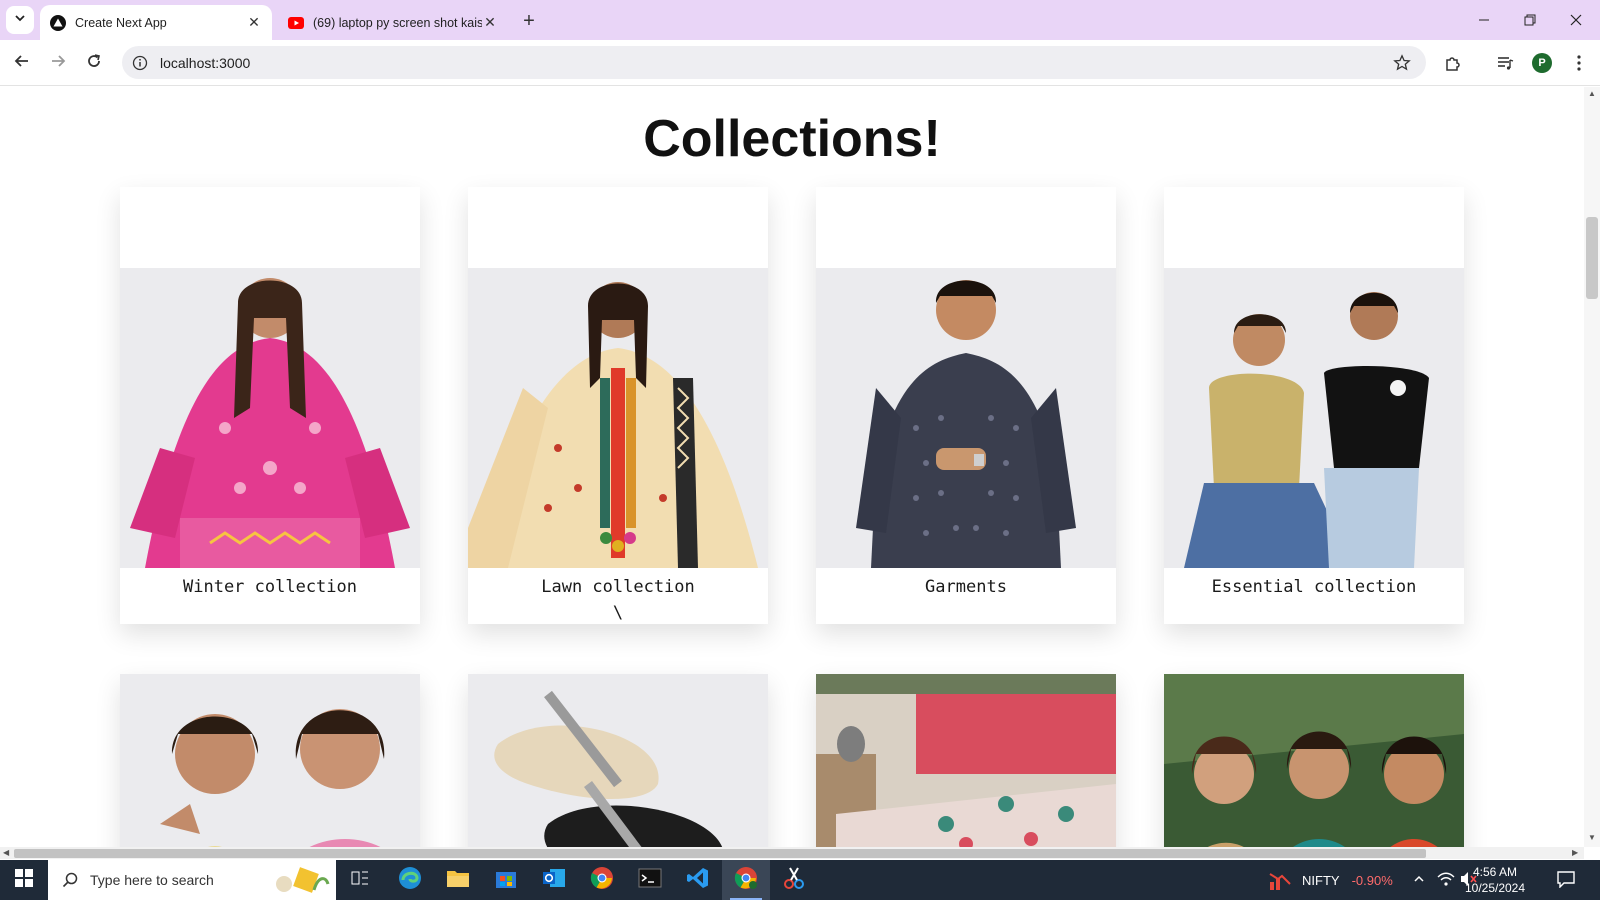  I want to click on task-view-button, so click(360, 880).